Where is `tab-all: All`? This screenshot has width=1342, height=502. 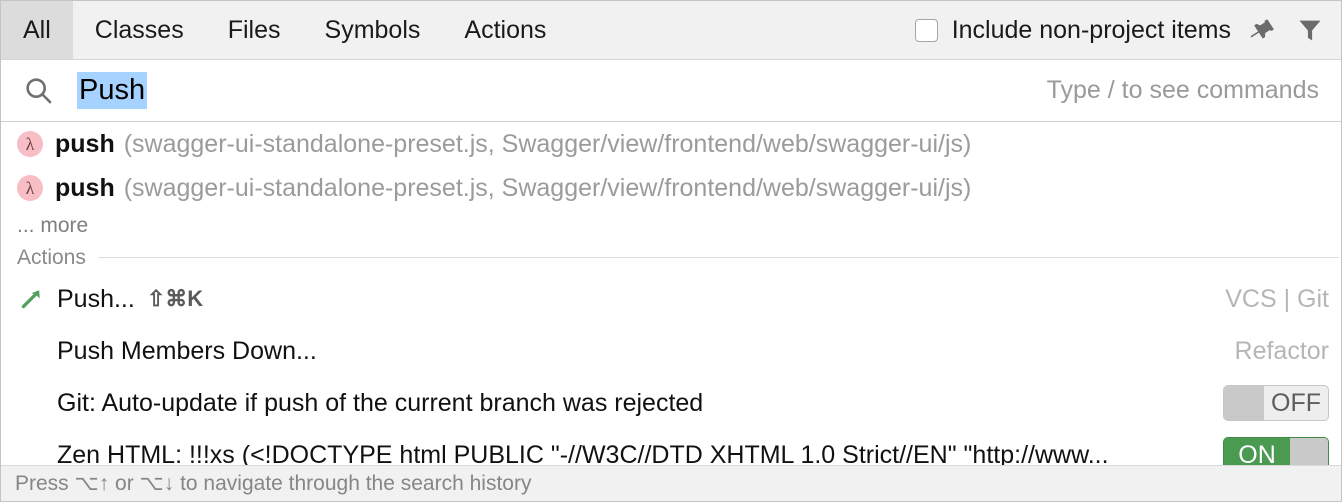
tab-all: All is located at coordinates (37, 30).